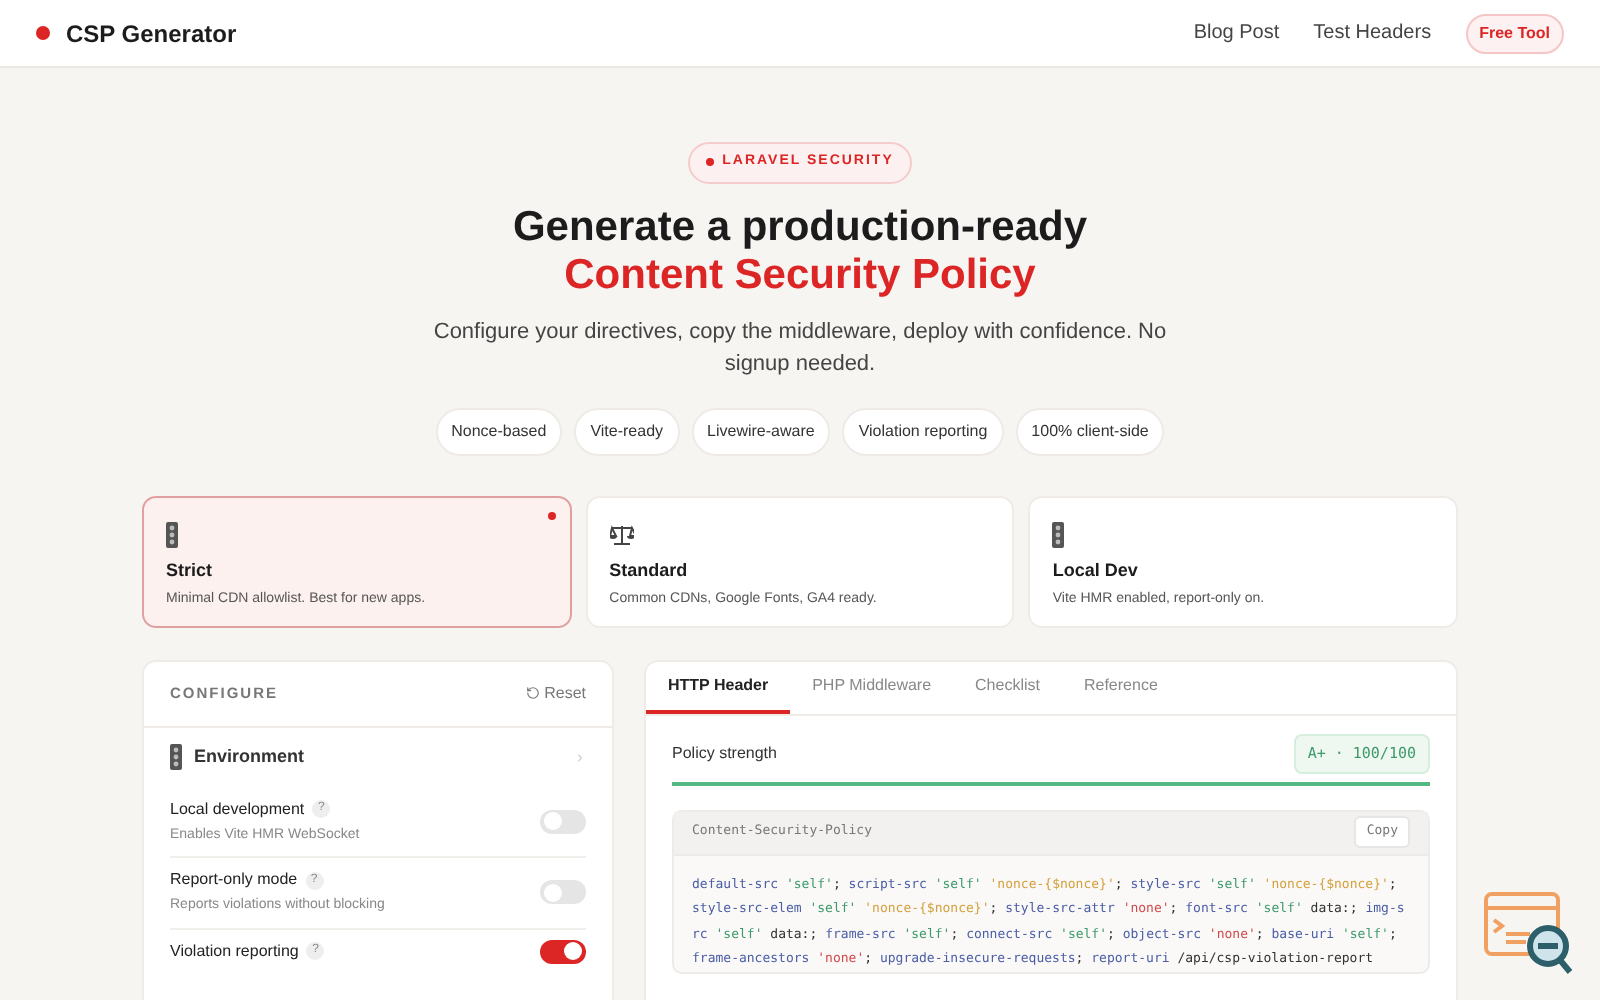  Describe the element at coordinates (1372, 33) in the screenshot. I see `nav-link: Test Headers` at that location.